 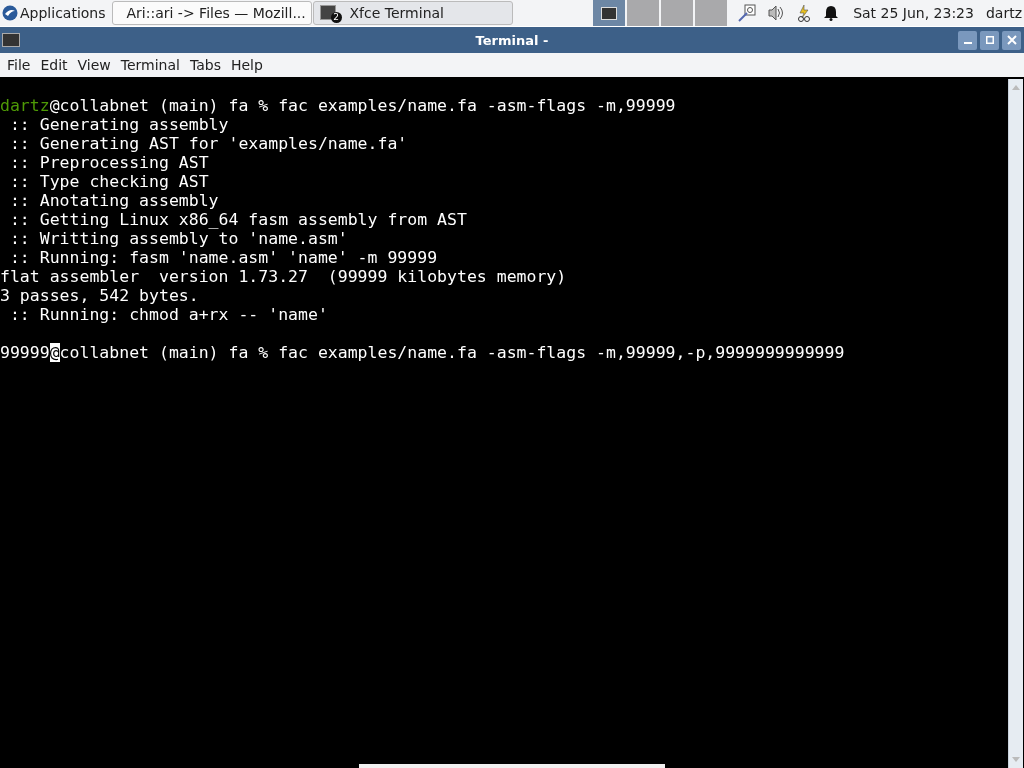 What do you see at coordinates (913, 13) in the screenshot?
I see `clock: Sat 25 Jun, 23:23` at bounding box center [913, 13].